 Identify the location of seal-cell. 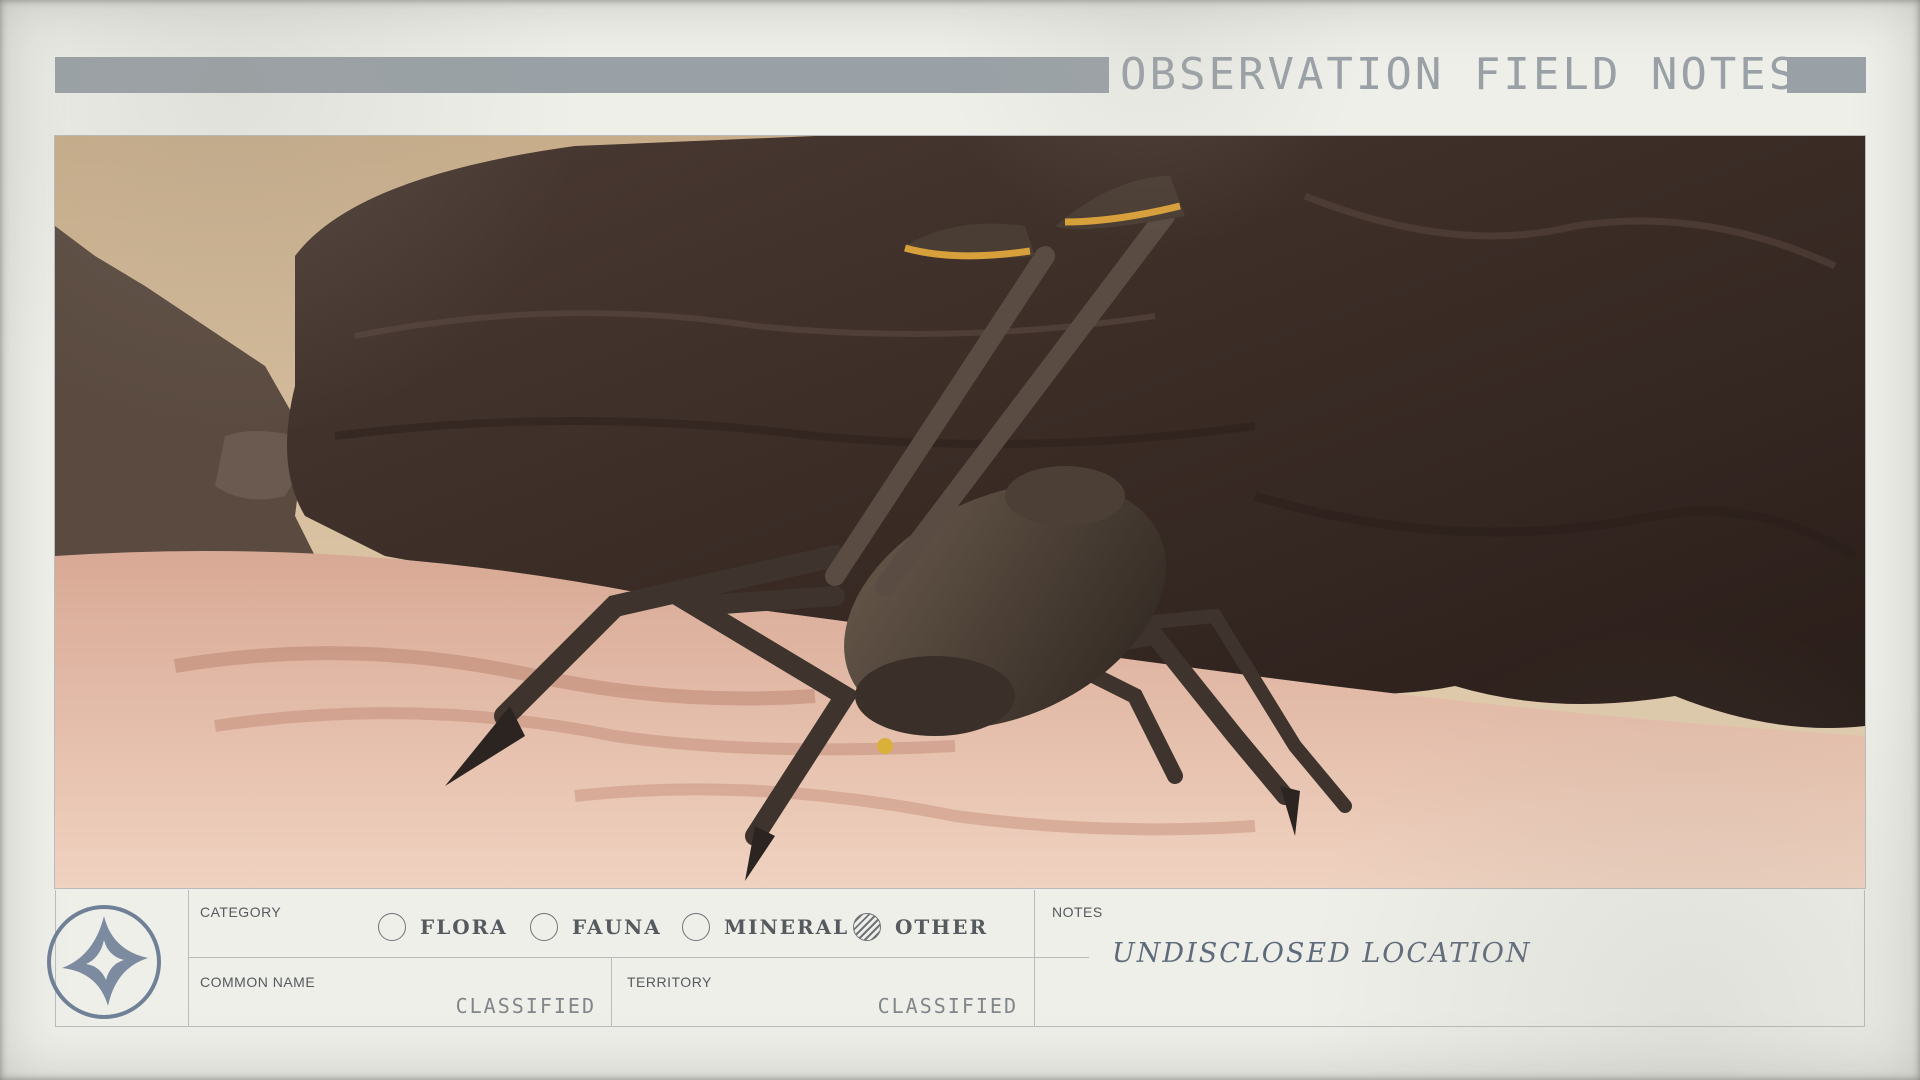
(118, 958).